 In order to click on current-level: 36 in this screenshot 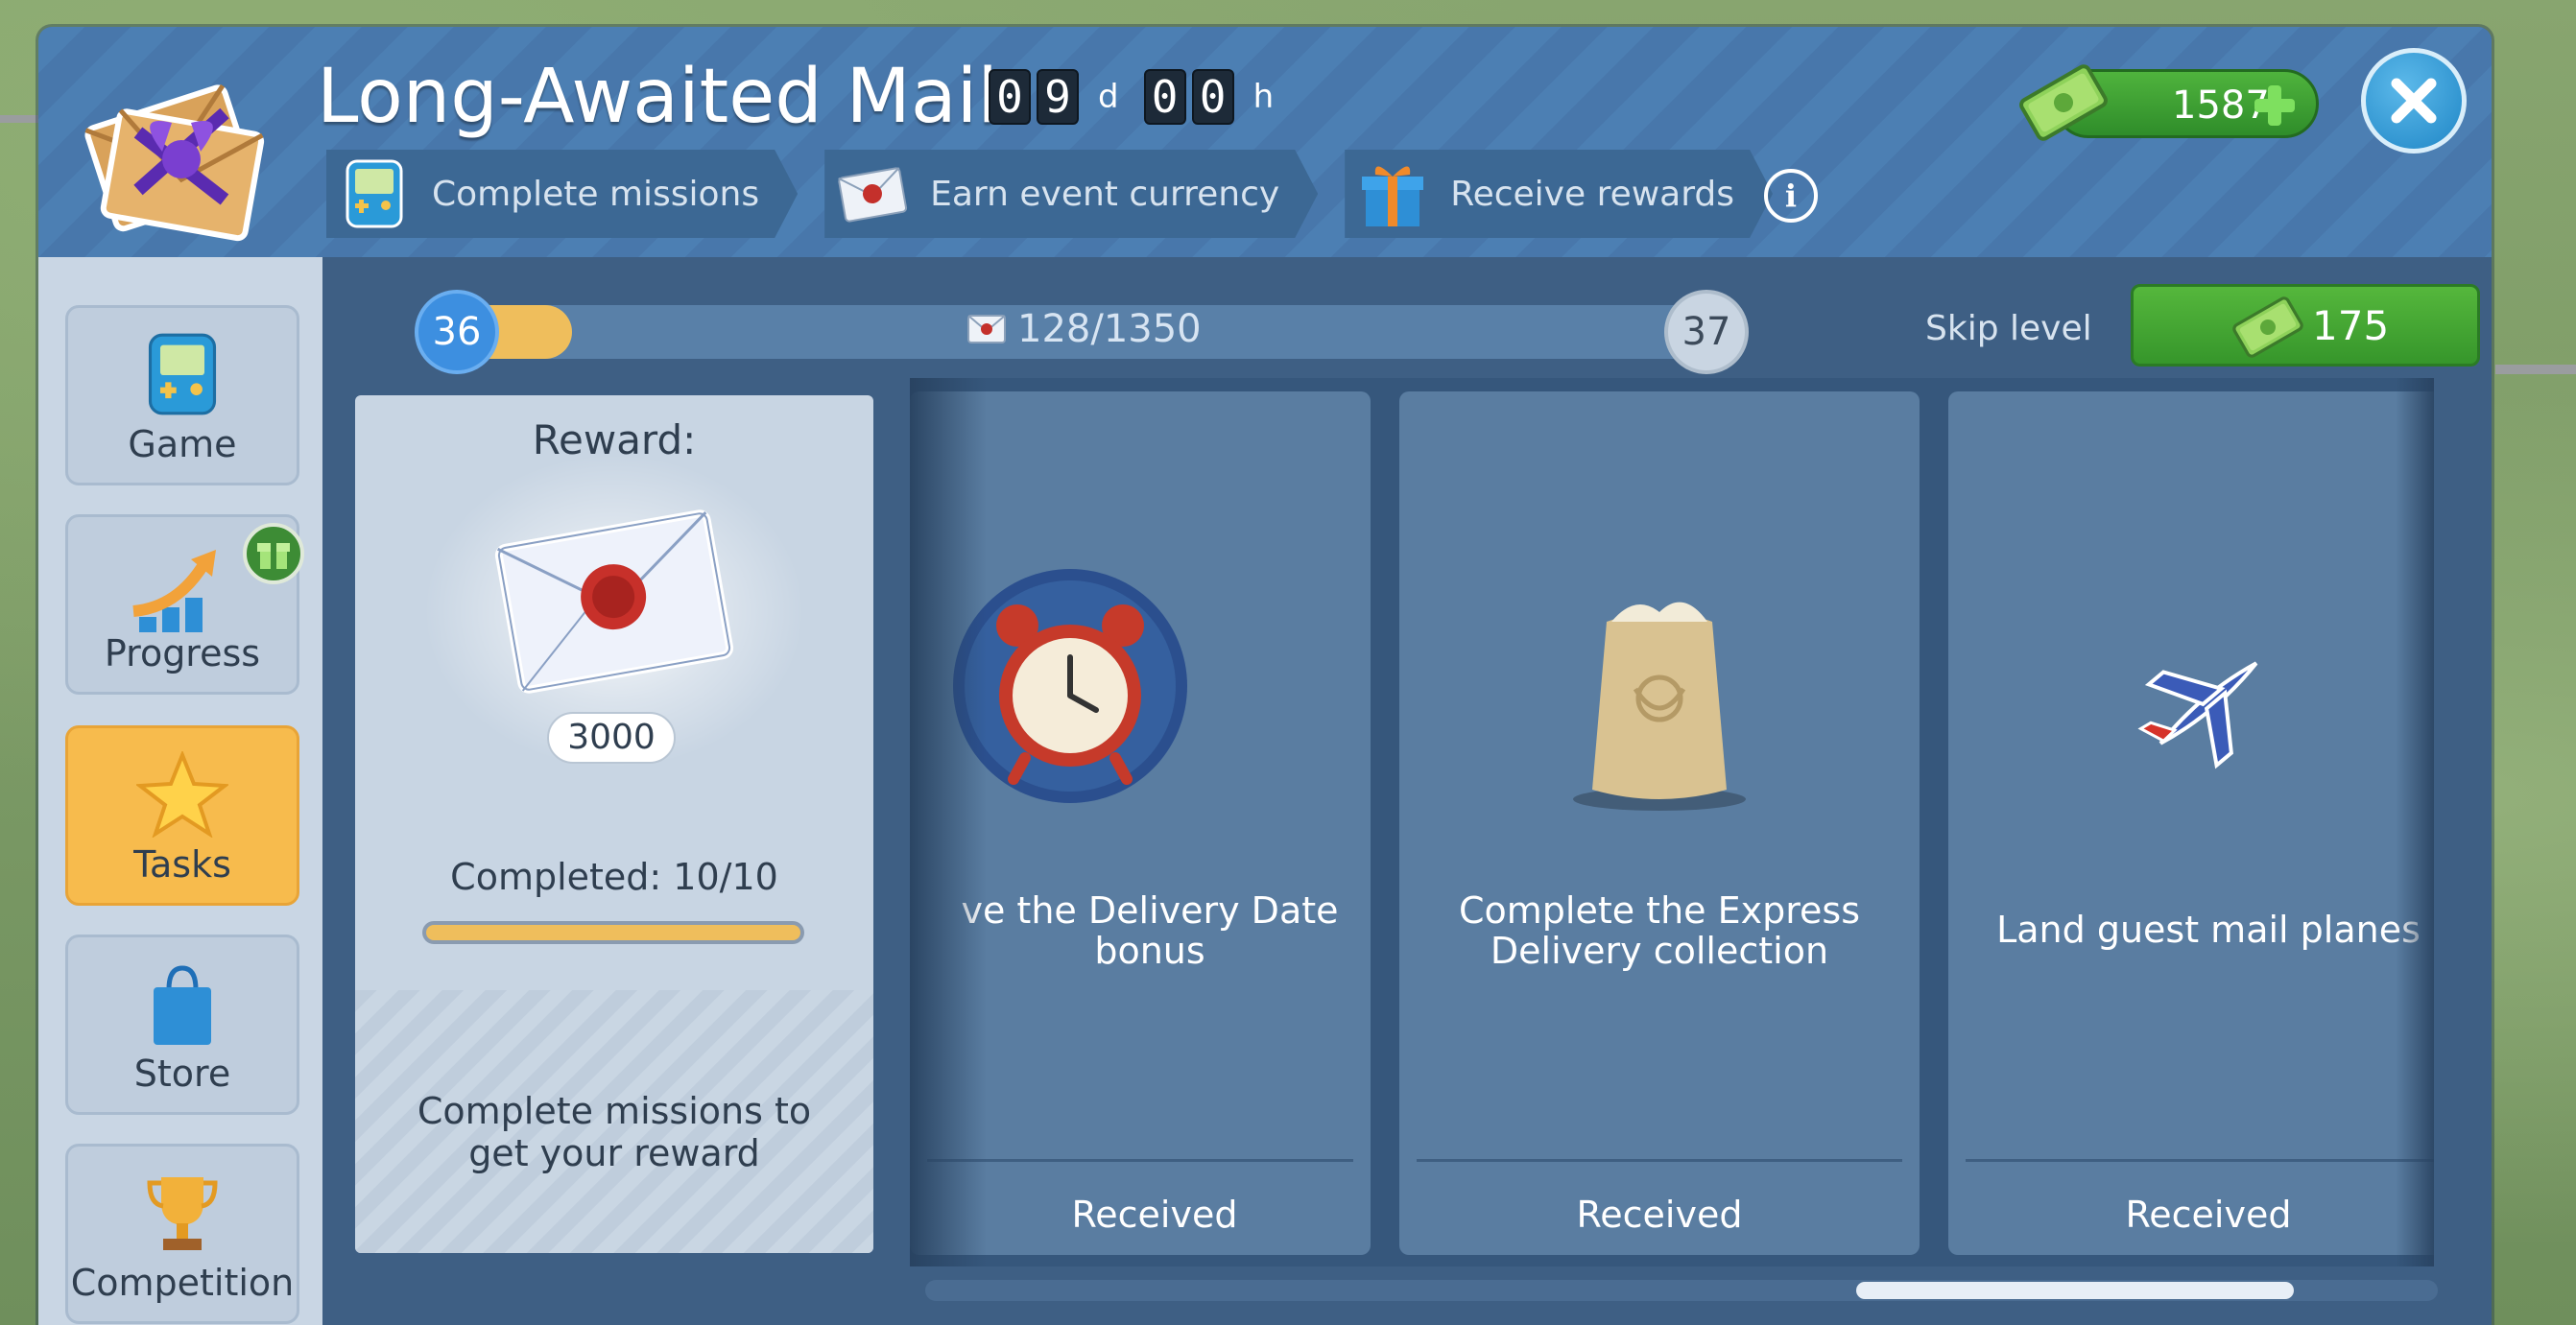, I will do `click(457, 332)`.